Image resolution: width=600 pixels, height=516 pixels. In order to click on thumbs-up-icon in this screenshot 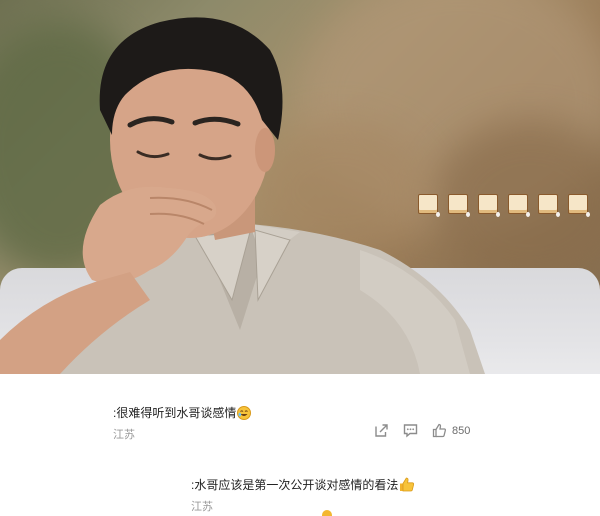, I will do `click(439, 430)`.